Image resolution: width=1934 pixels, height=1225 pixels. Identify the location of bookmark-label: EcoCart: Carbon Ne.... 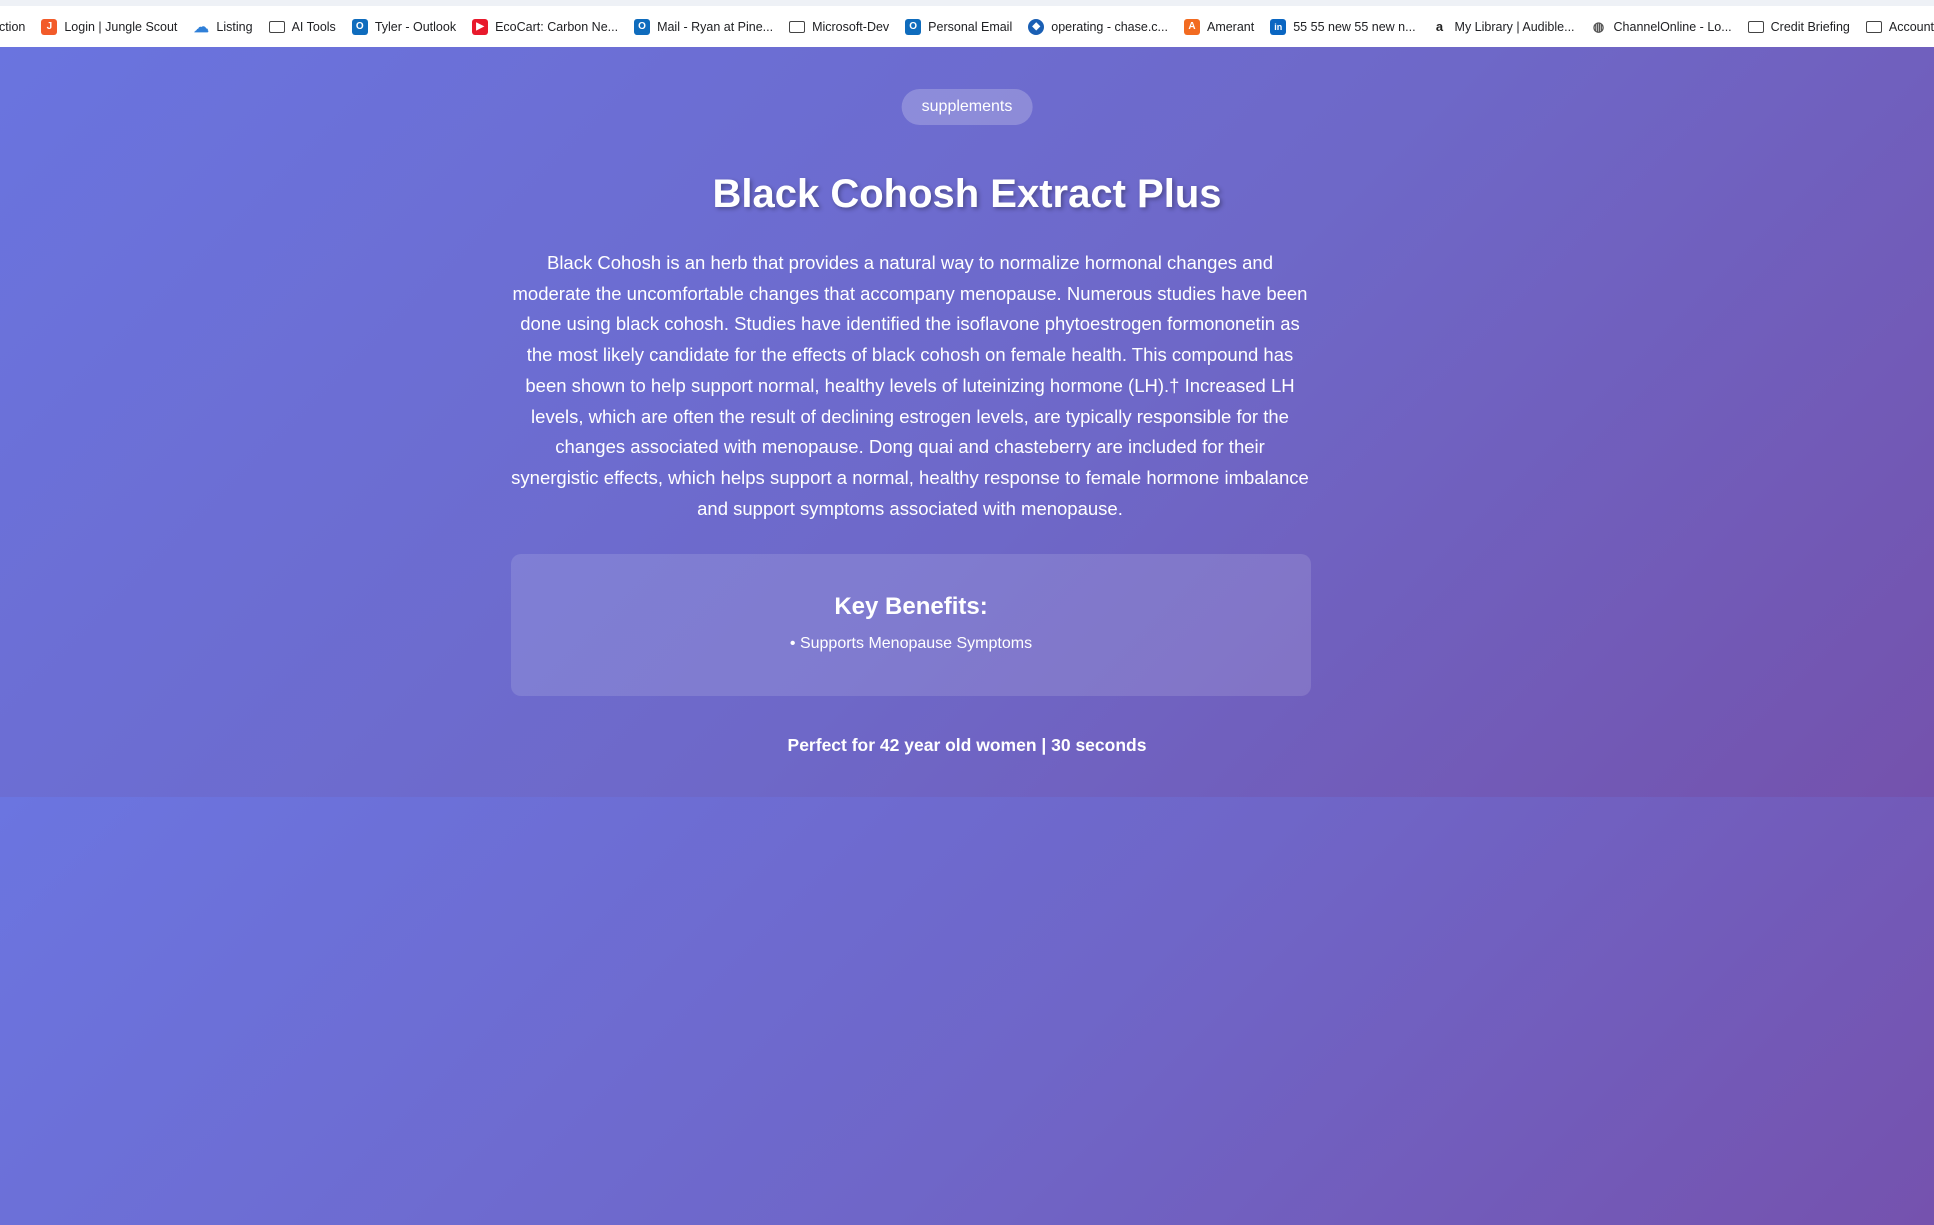
(557, 26).